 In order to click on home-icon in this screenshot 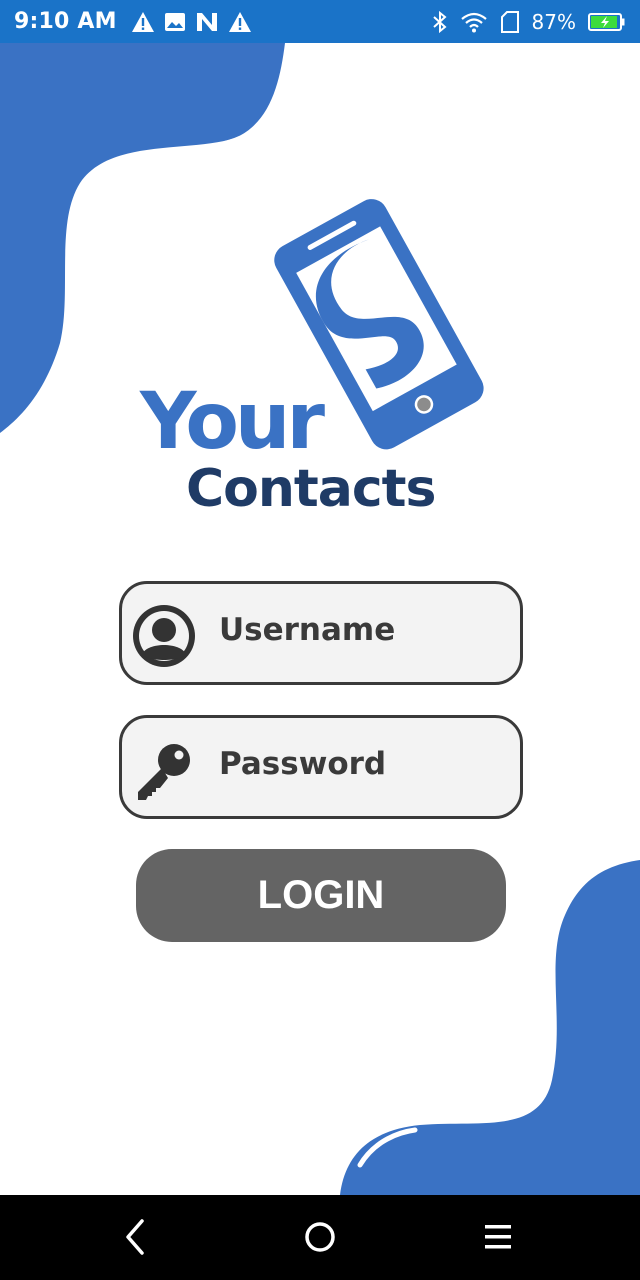, I will do `click(320, 1237)`.